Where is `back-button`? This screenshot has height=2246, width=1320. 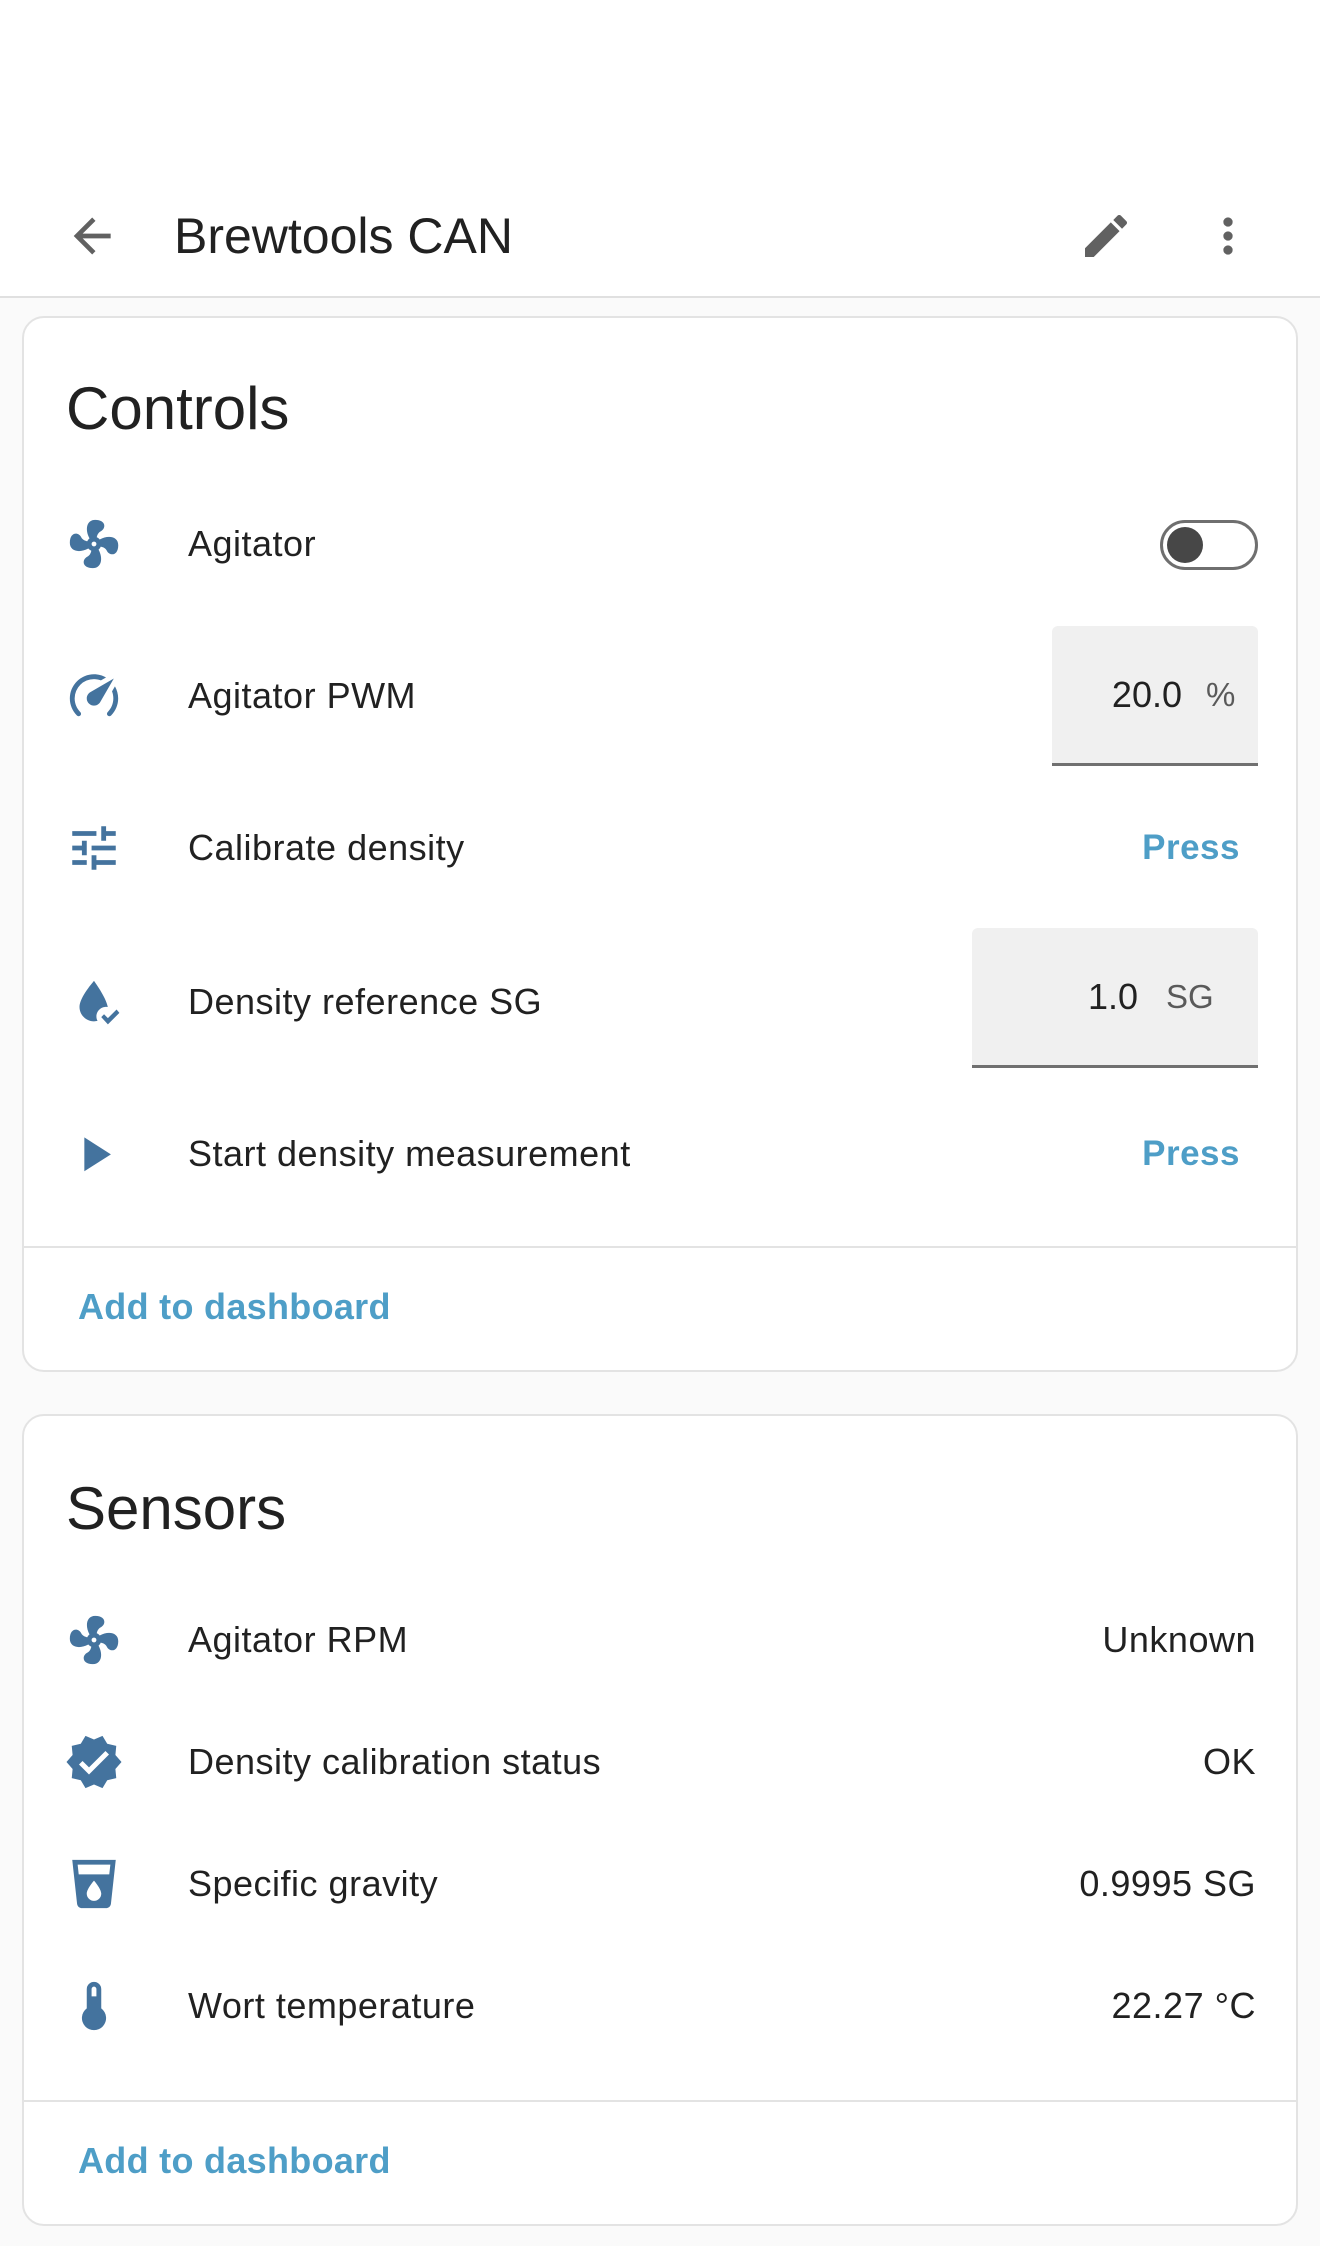
back-button is located at coordinates (92, 236).